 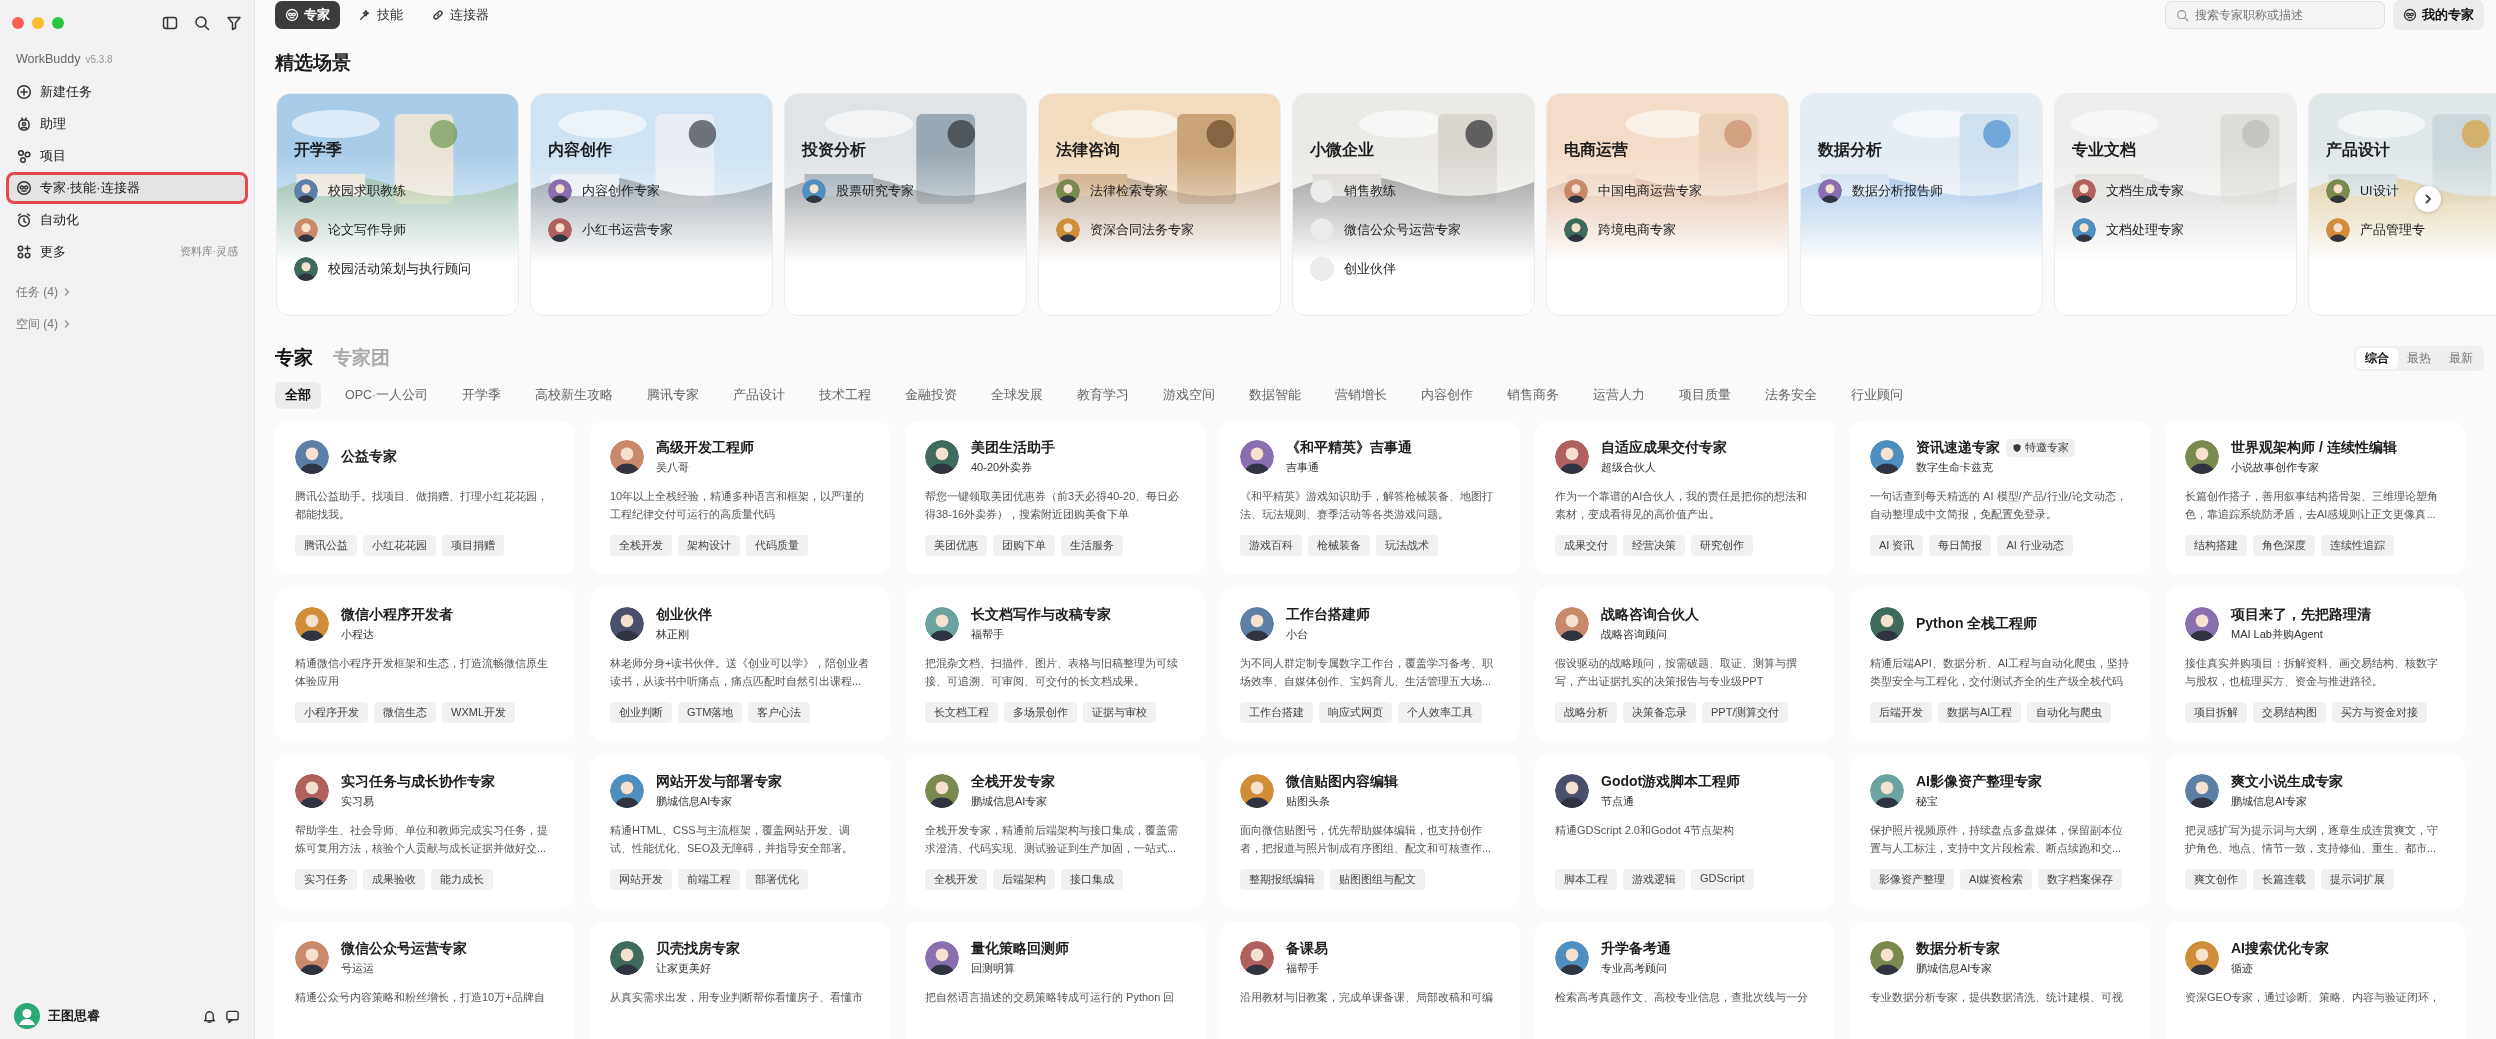 What do you see at coordinates (2315, 831) in the screenshot?
I see `expert-card: 爽文小说生成专家 鹏城信息AI专家 把灵感扩写为提示词与大纲，逐章生成连贯爽文，守护角色、地点、情节一致，支持修仙、重生、都市... 爽文创作 长篇连载 提示词扩展` at bounding box center [2315, 831].